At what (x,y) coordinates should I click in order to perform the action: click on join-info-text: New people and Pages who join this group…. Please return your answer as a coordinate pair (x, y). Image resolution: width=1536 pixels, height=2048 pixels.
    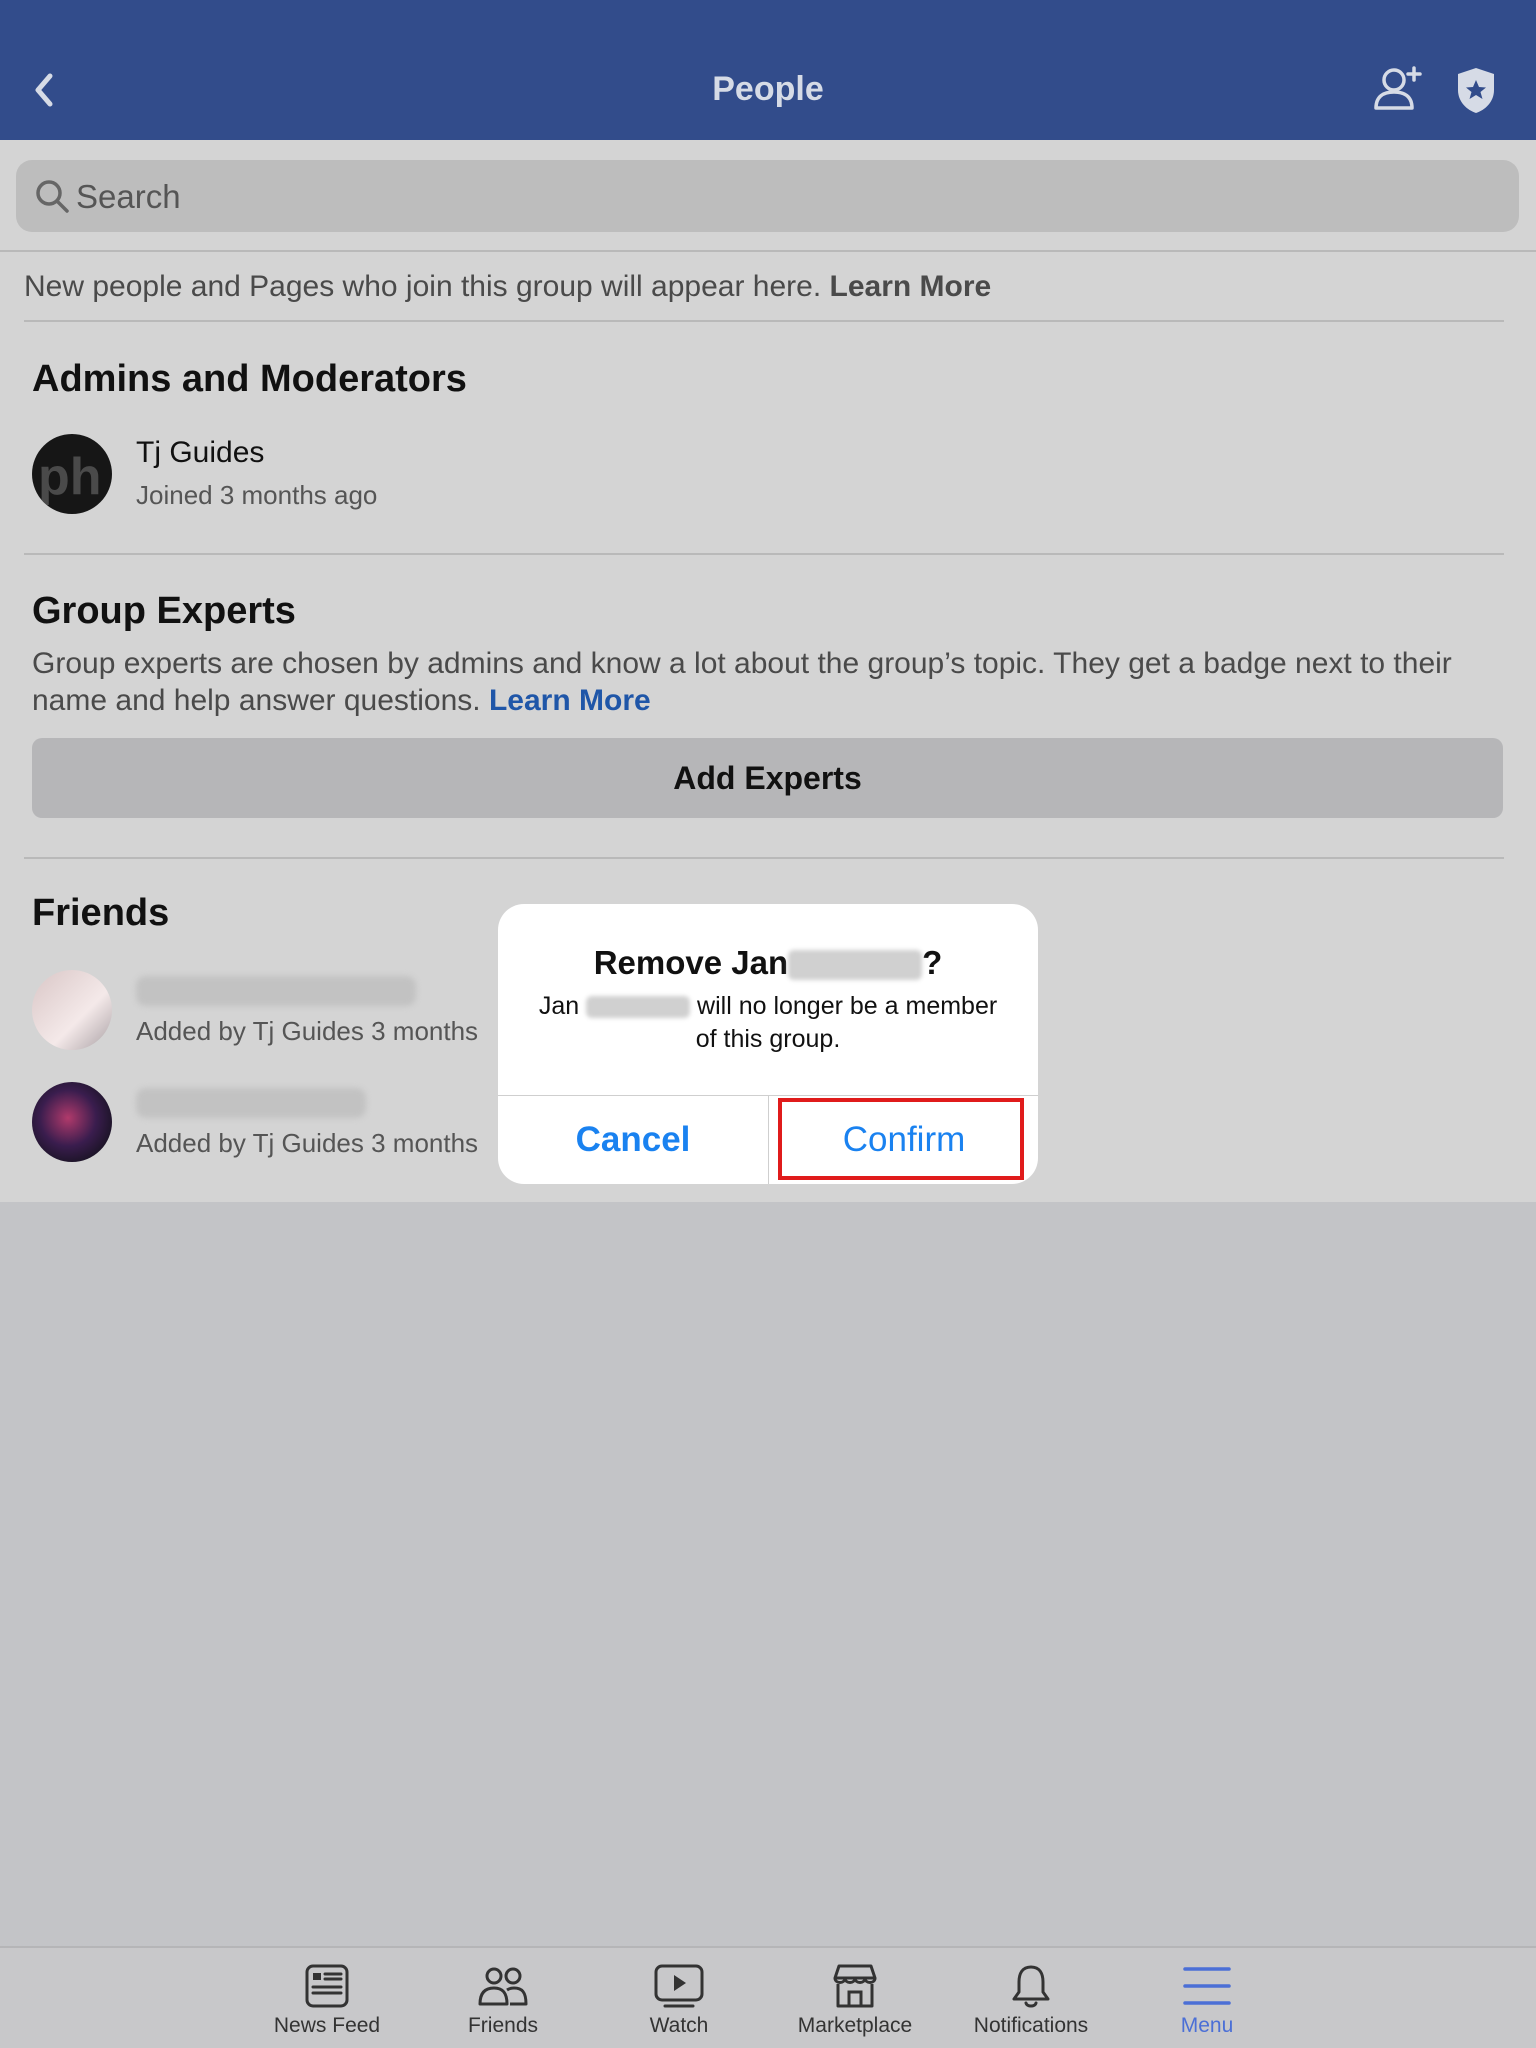
    Looking at the image, I should click on (423, 286).